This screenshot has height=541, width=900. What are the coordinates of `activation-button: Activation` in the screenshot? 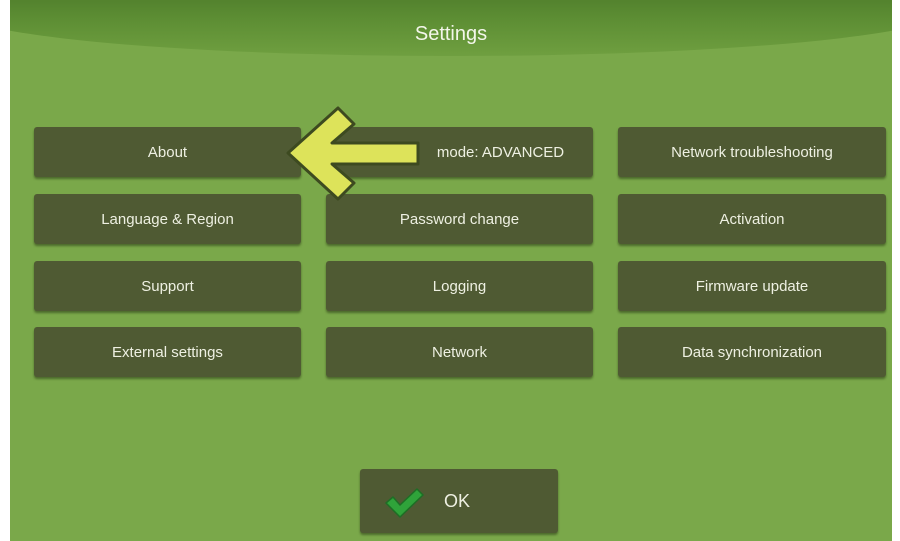 It's located at (752, 219).